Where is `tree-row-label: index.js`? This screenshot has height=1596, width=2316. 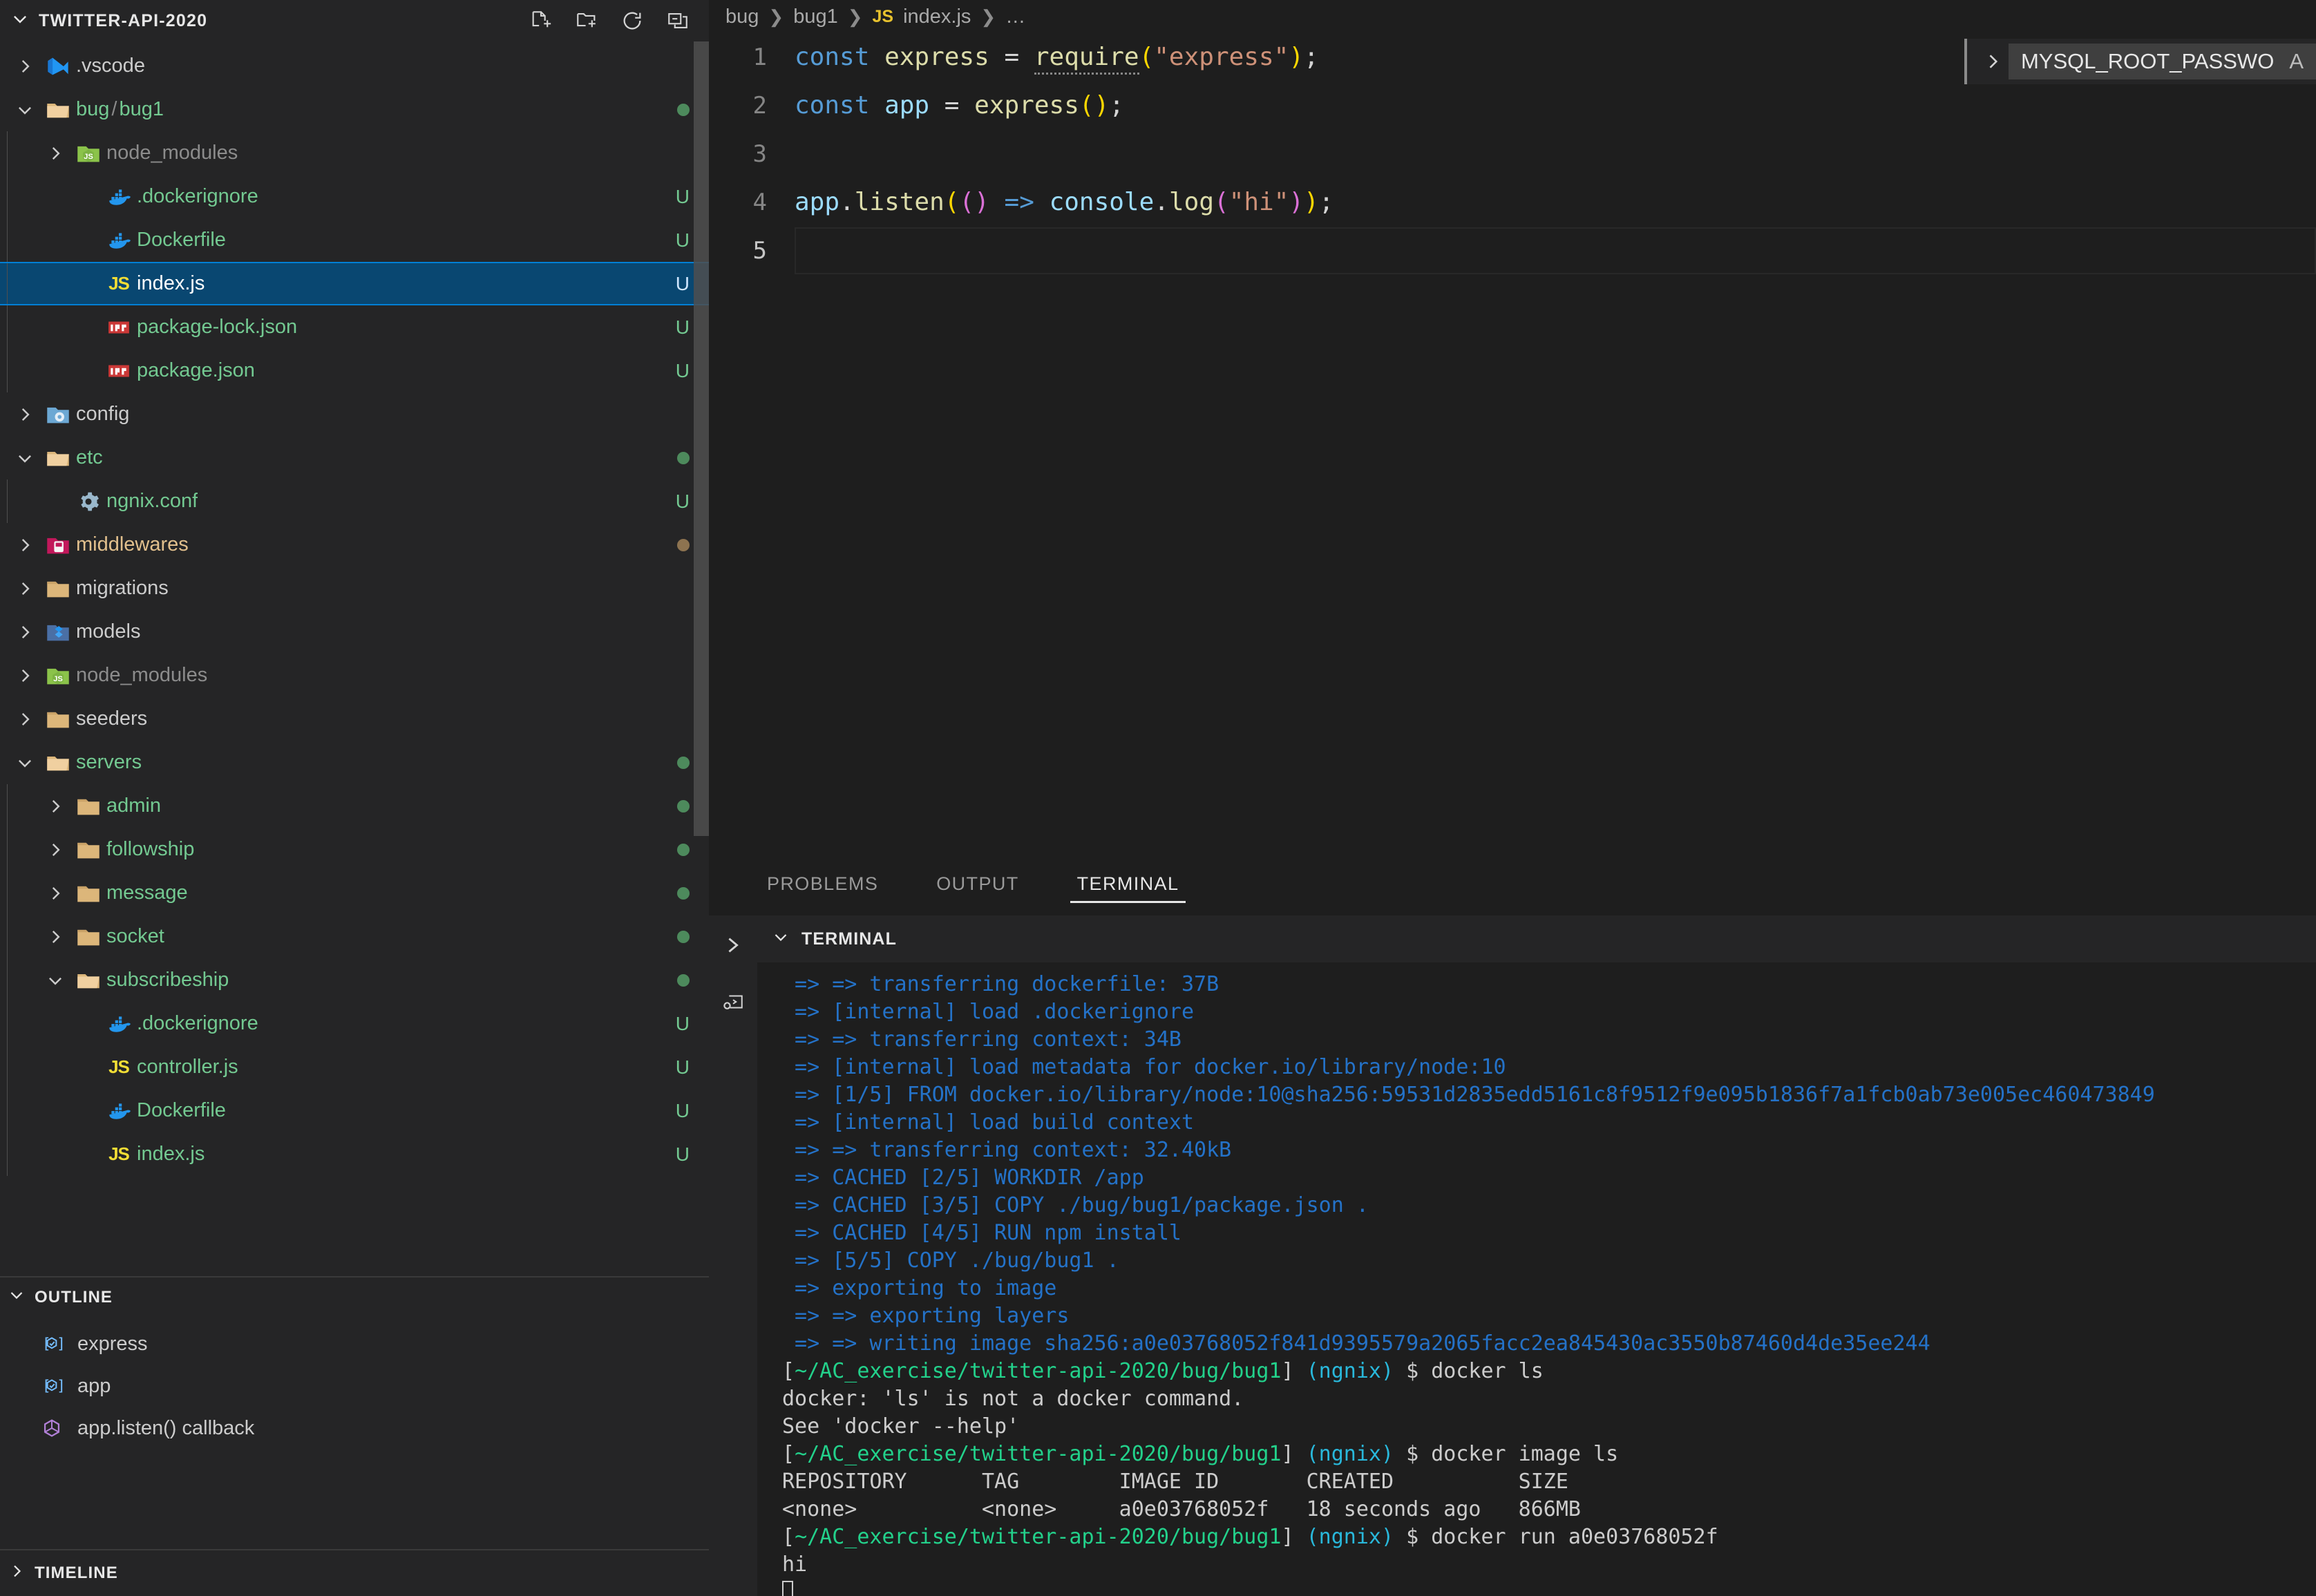
tree-row-label: index.js is located at coordinates (171, 283).